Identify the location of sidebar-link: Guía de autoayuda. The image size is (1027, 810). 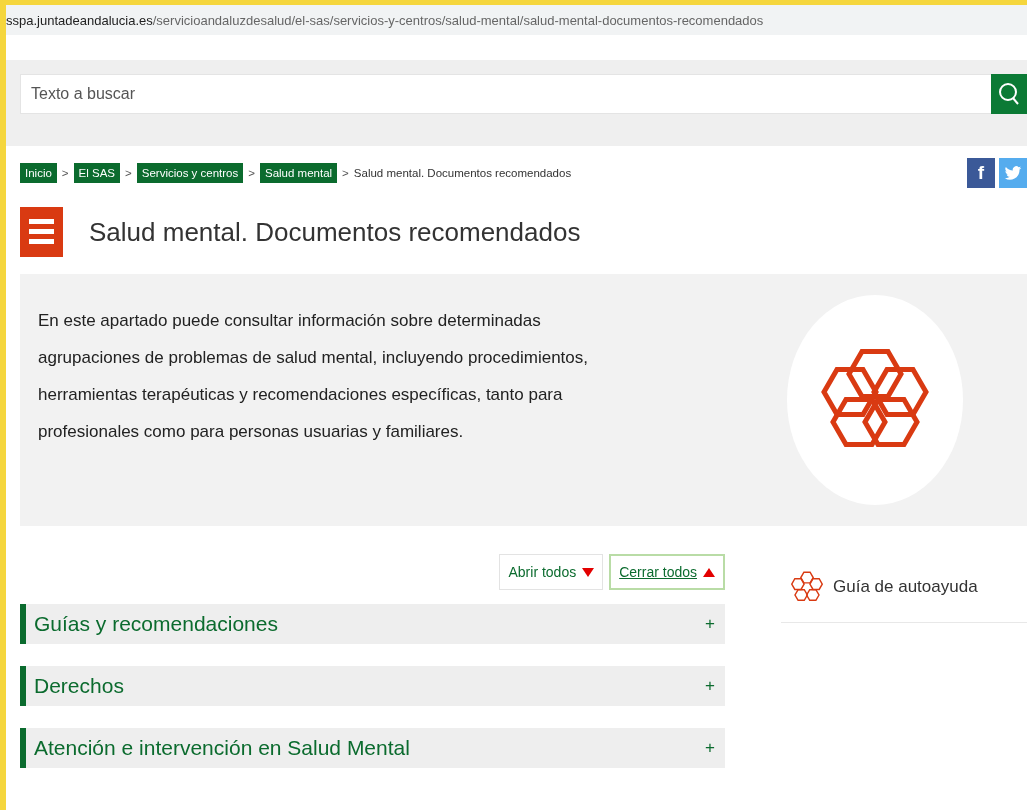
(905, 587).